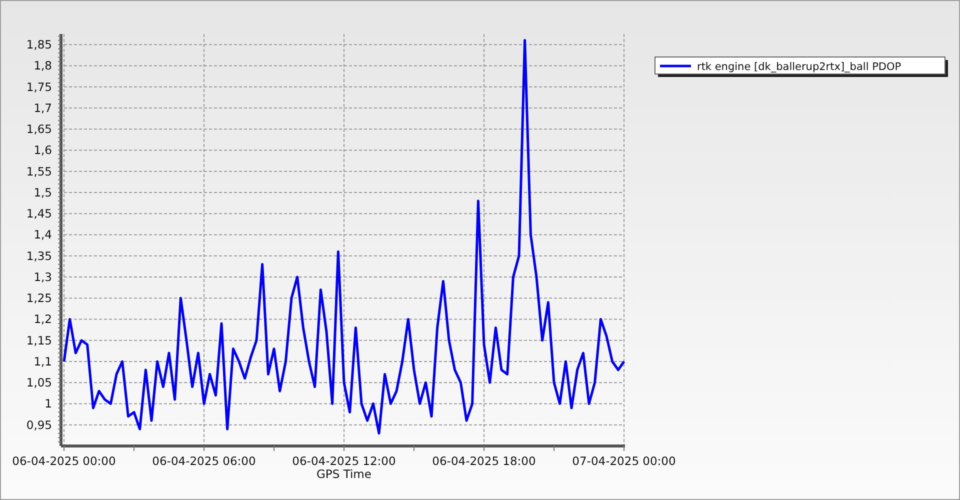  Describe the element at coordinates (43, 235) in the screenshot. I see `y-tick-label: 1,4` at that location.